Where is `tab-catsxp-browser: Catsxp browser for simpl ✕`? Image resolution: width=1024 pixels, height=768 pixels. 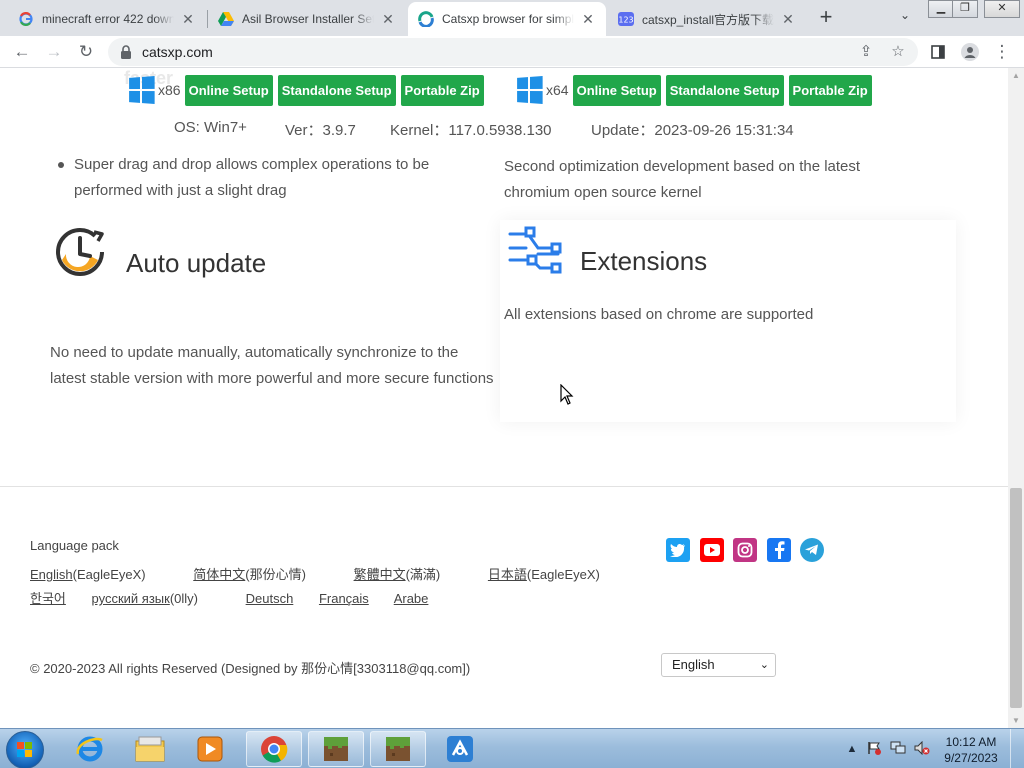
tab-catsxp-browser: Catsxp browser for simpl ✕ is located at coordinates (507, 19).